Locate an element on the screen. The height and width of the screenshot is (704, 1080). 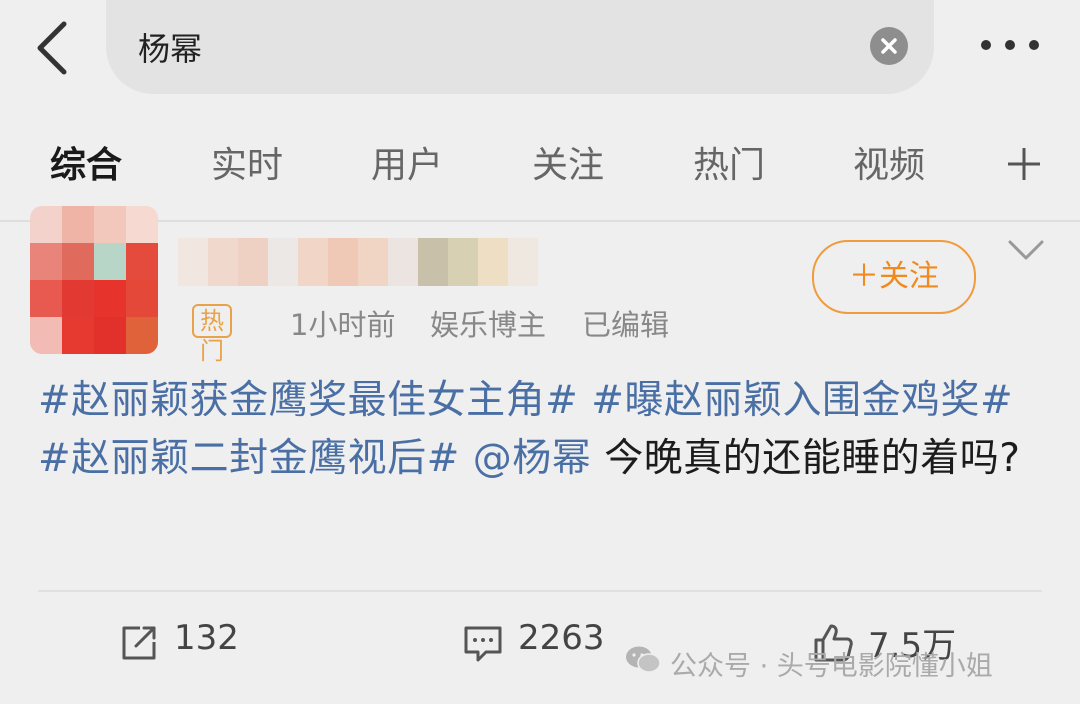
more-dots-icon is located at coordinates (1010, 45).